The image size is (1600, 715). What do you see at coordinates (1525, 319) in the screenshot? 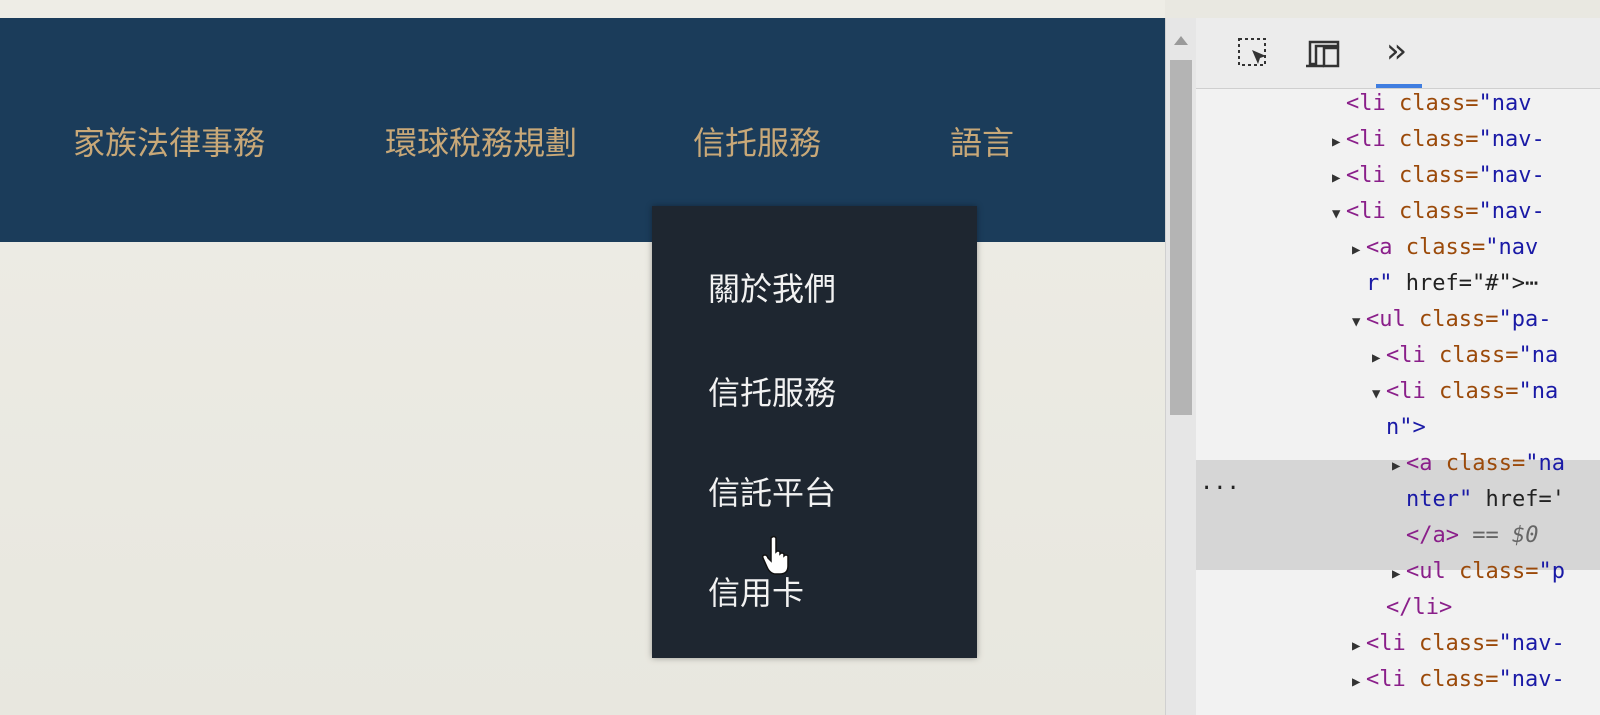
I see `dom-attr-value: "pa-` at bounding box center [1525, 319].